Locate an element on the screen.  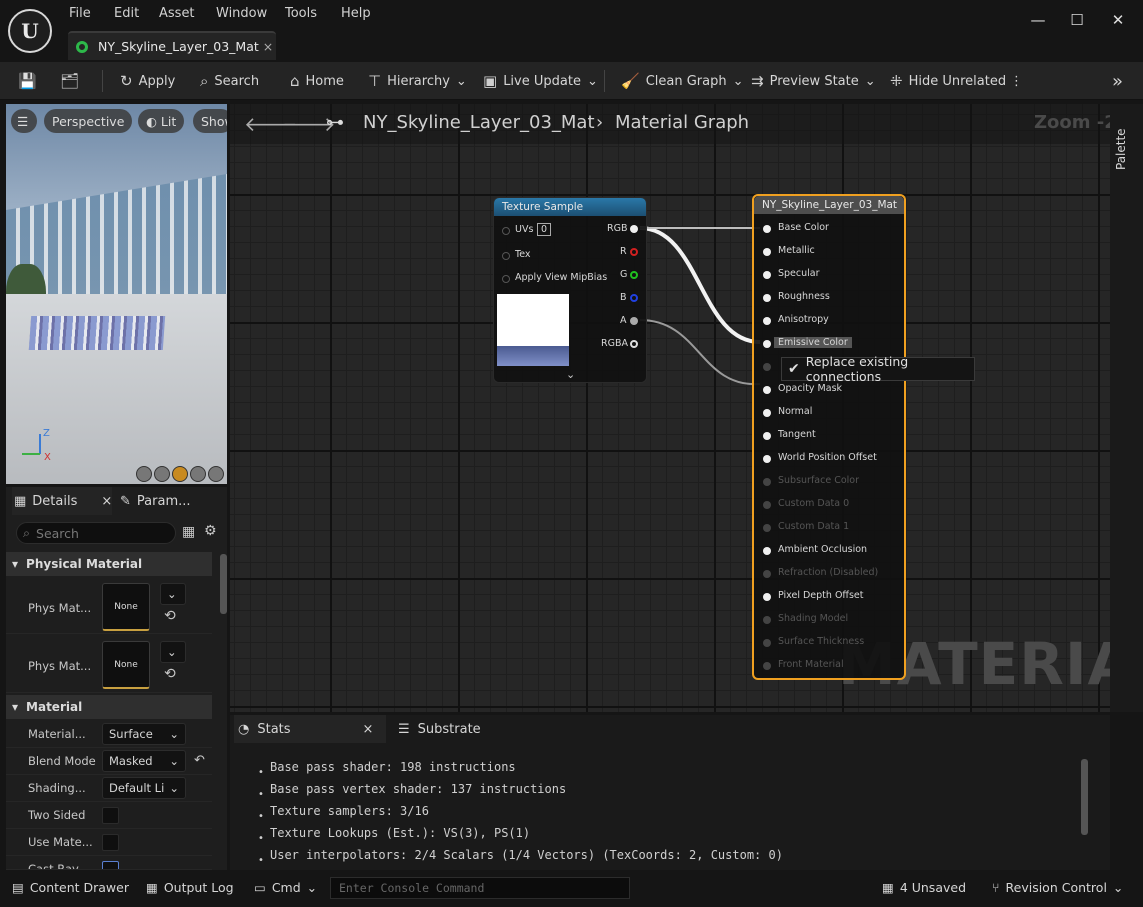
expand-node-icon: ⌄ is located at coordinates (570, 374).